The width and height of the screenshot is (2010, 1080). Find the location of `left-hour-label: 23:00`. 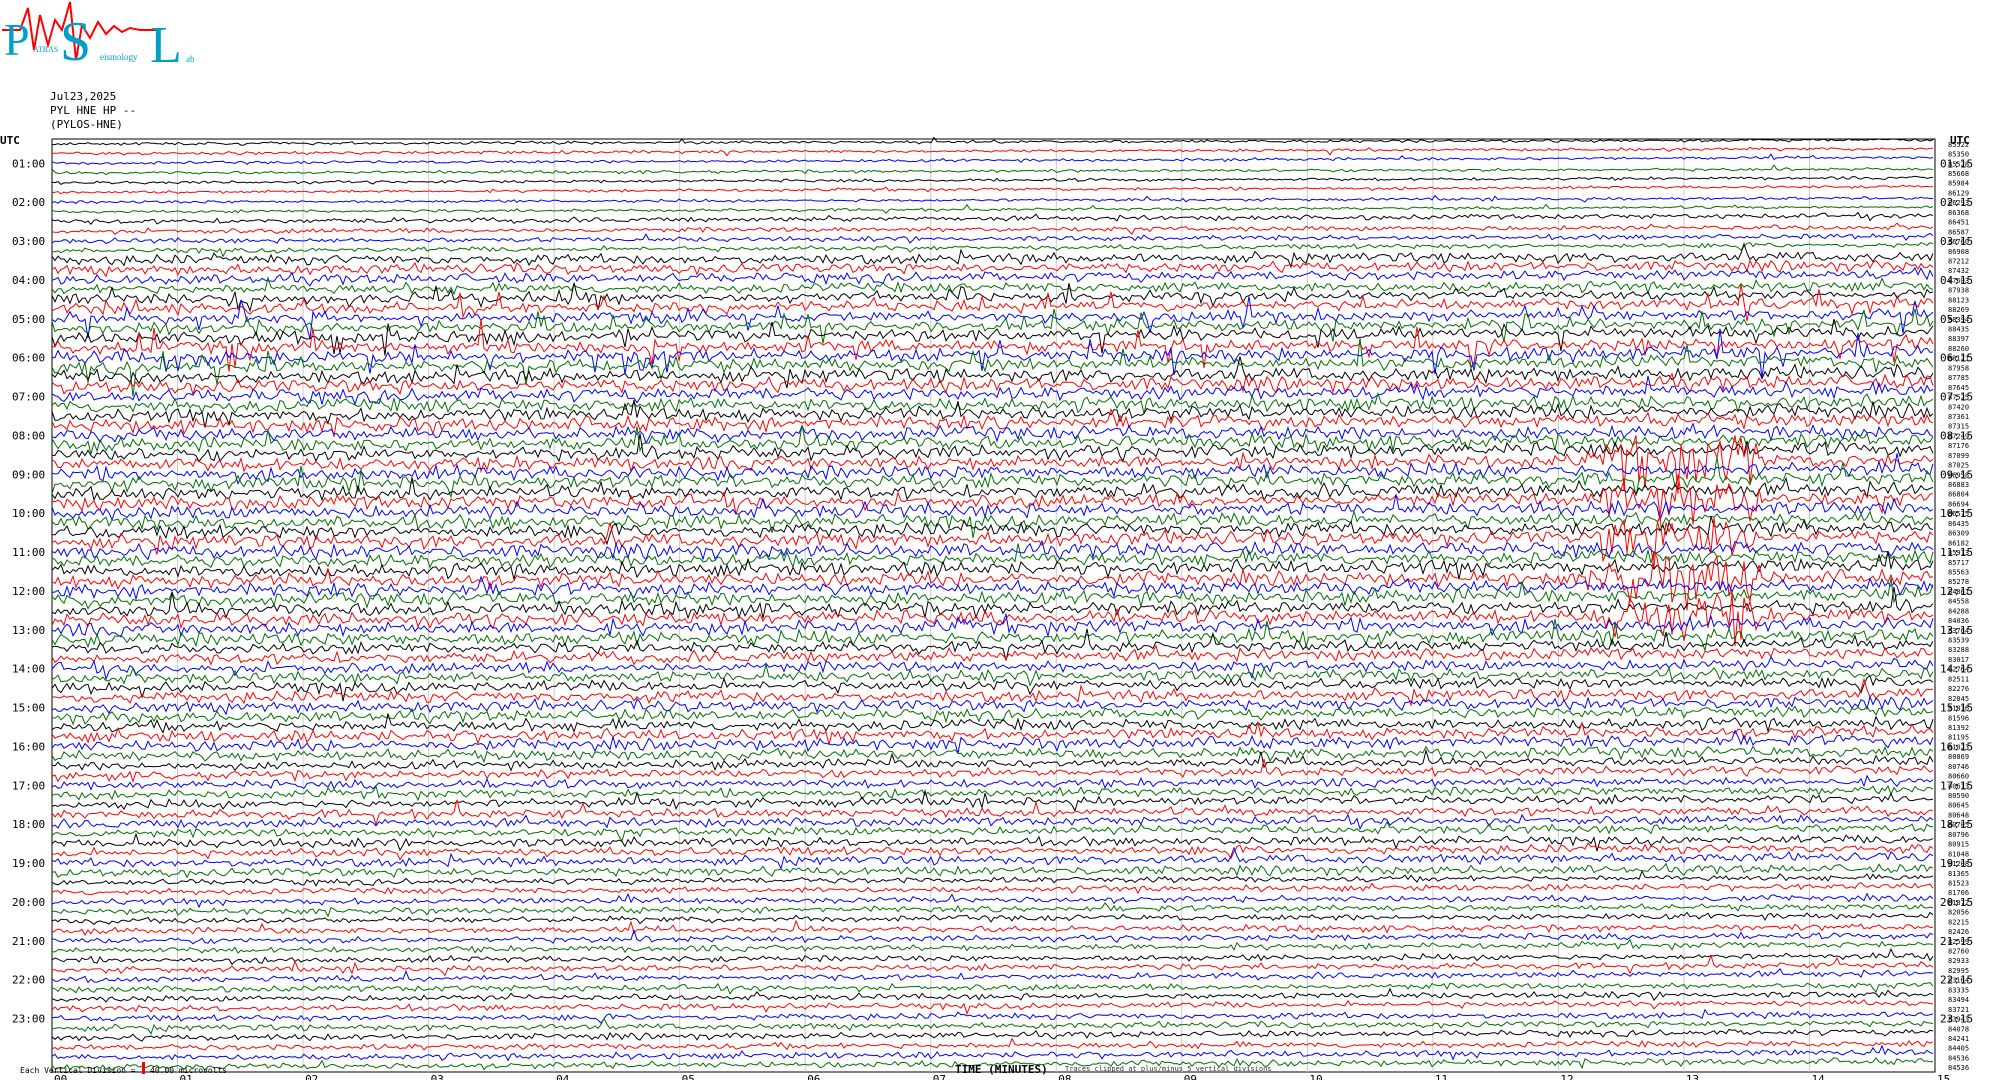

left-hour-label: 23:00 is located at coordinates (28, 1019).